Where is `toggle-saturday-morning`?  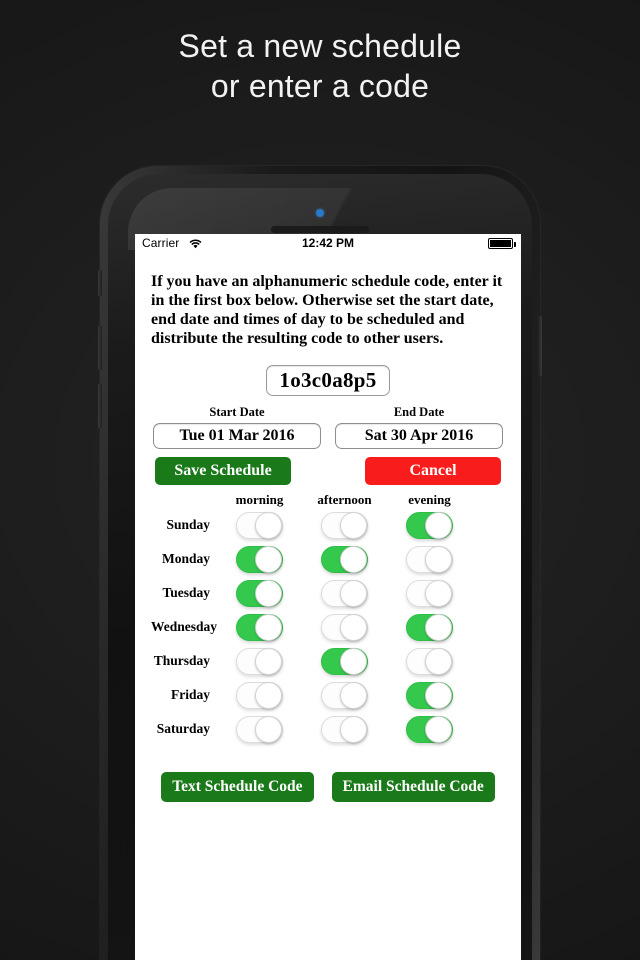 toggle-saturday-morning is located at coordinates (259, 729).